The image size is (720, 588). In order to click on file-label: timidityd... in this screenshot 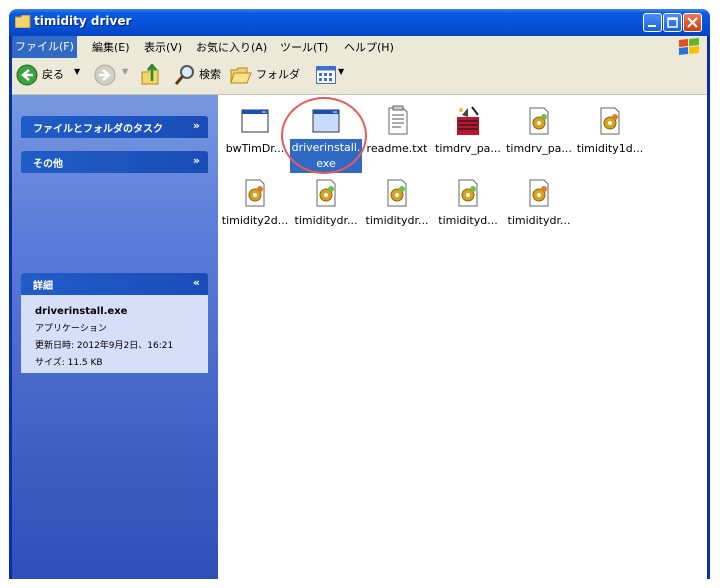, I will do `click(468, 220)`.